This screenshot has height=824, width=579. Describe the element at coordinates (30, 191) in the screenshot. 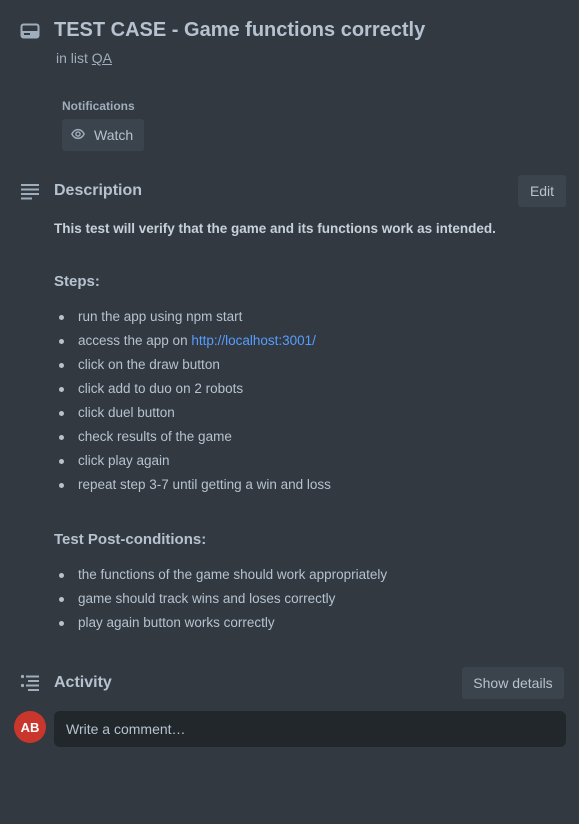

I see `description-icon` at that location.